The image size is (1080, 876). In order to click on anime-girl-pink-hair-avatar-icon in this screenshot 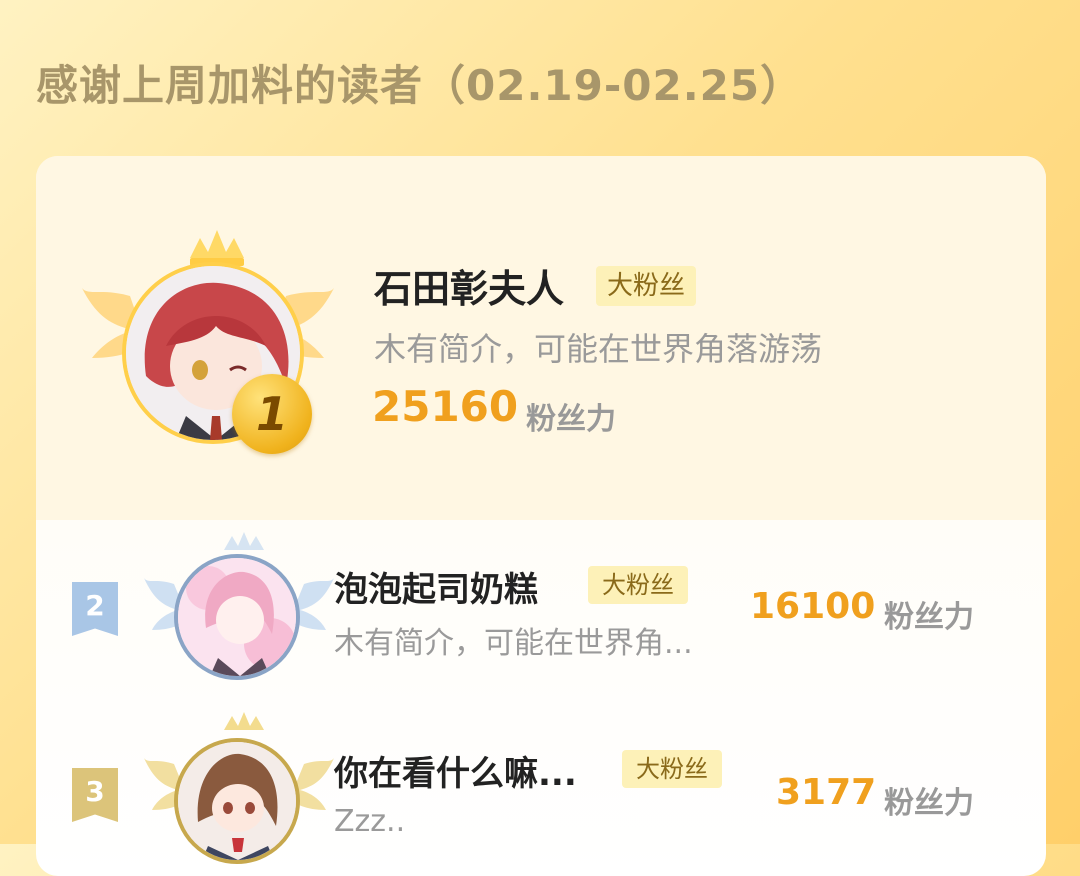, I will do `click(237, 617)`.